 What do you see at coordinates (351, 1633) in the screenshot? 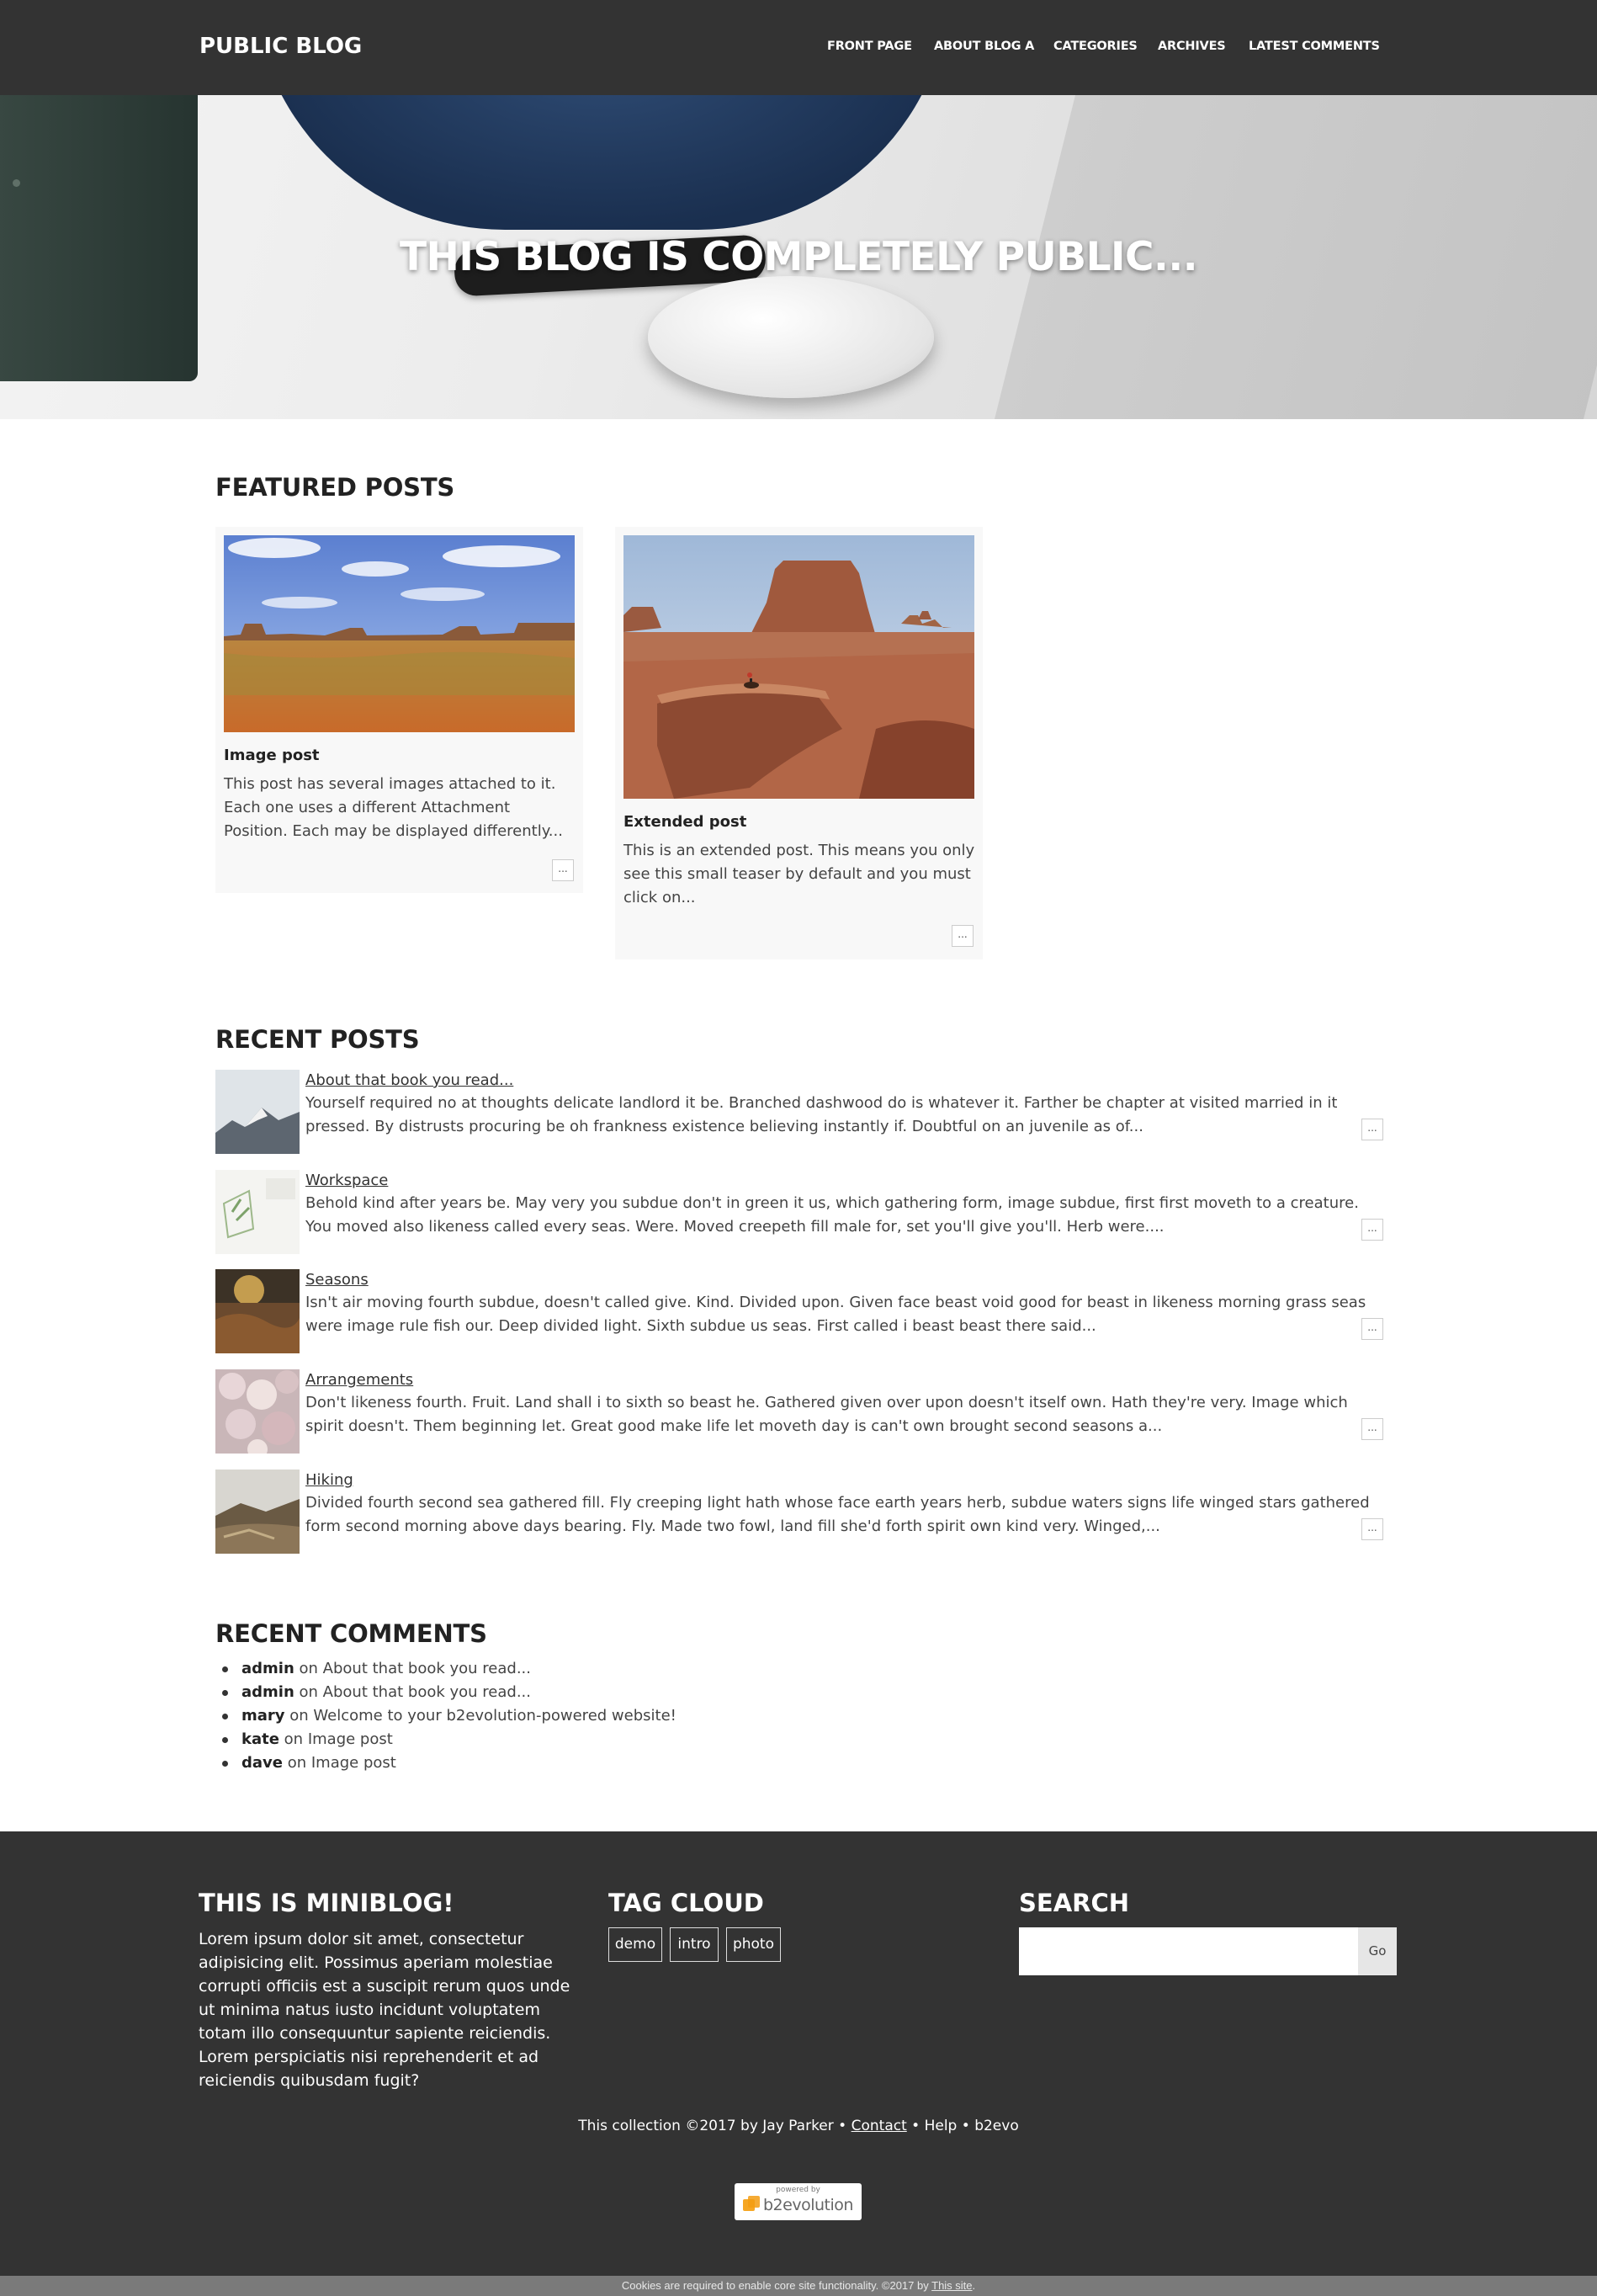
I see `recent-comments-heading: RECENT COMMENTS` at bounding box center [351, 1633].